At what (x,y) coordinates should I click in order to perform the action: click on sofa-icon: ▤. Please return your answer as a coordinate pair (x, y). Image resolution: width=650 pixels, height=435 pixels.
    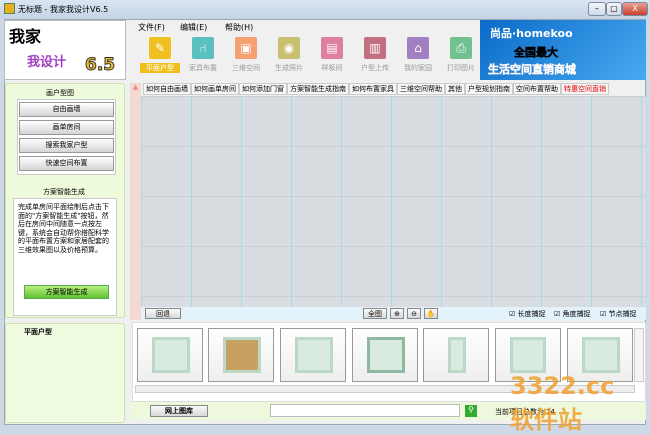
    Looking at the image, I should click on (332, 48).